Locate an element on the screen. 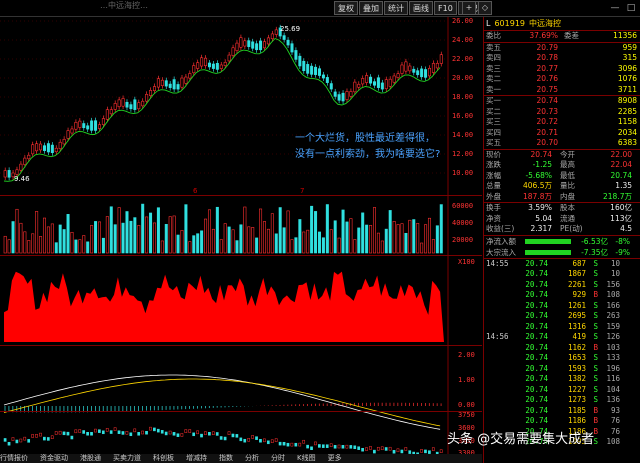 Image resolution: width=640 pixels, height=463 pixels. fuquan-button: 复权 is located at coordinates (346, 8).